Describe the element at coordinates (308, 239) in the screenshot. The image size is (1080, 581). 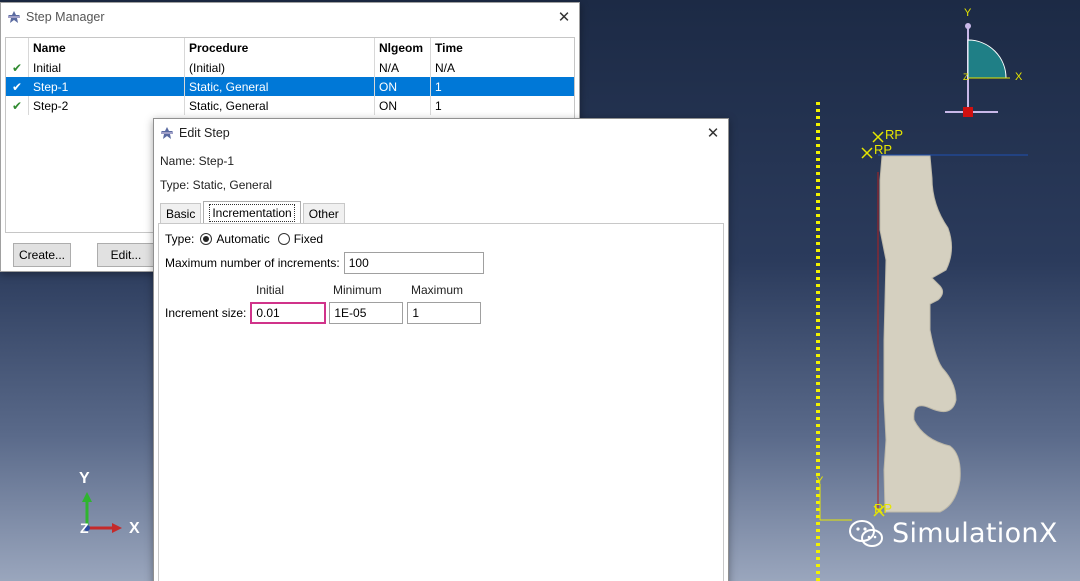
I see `fixed-label: Fixed` at that location.